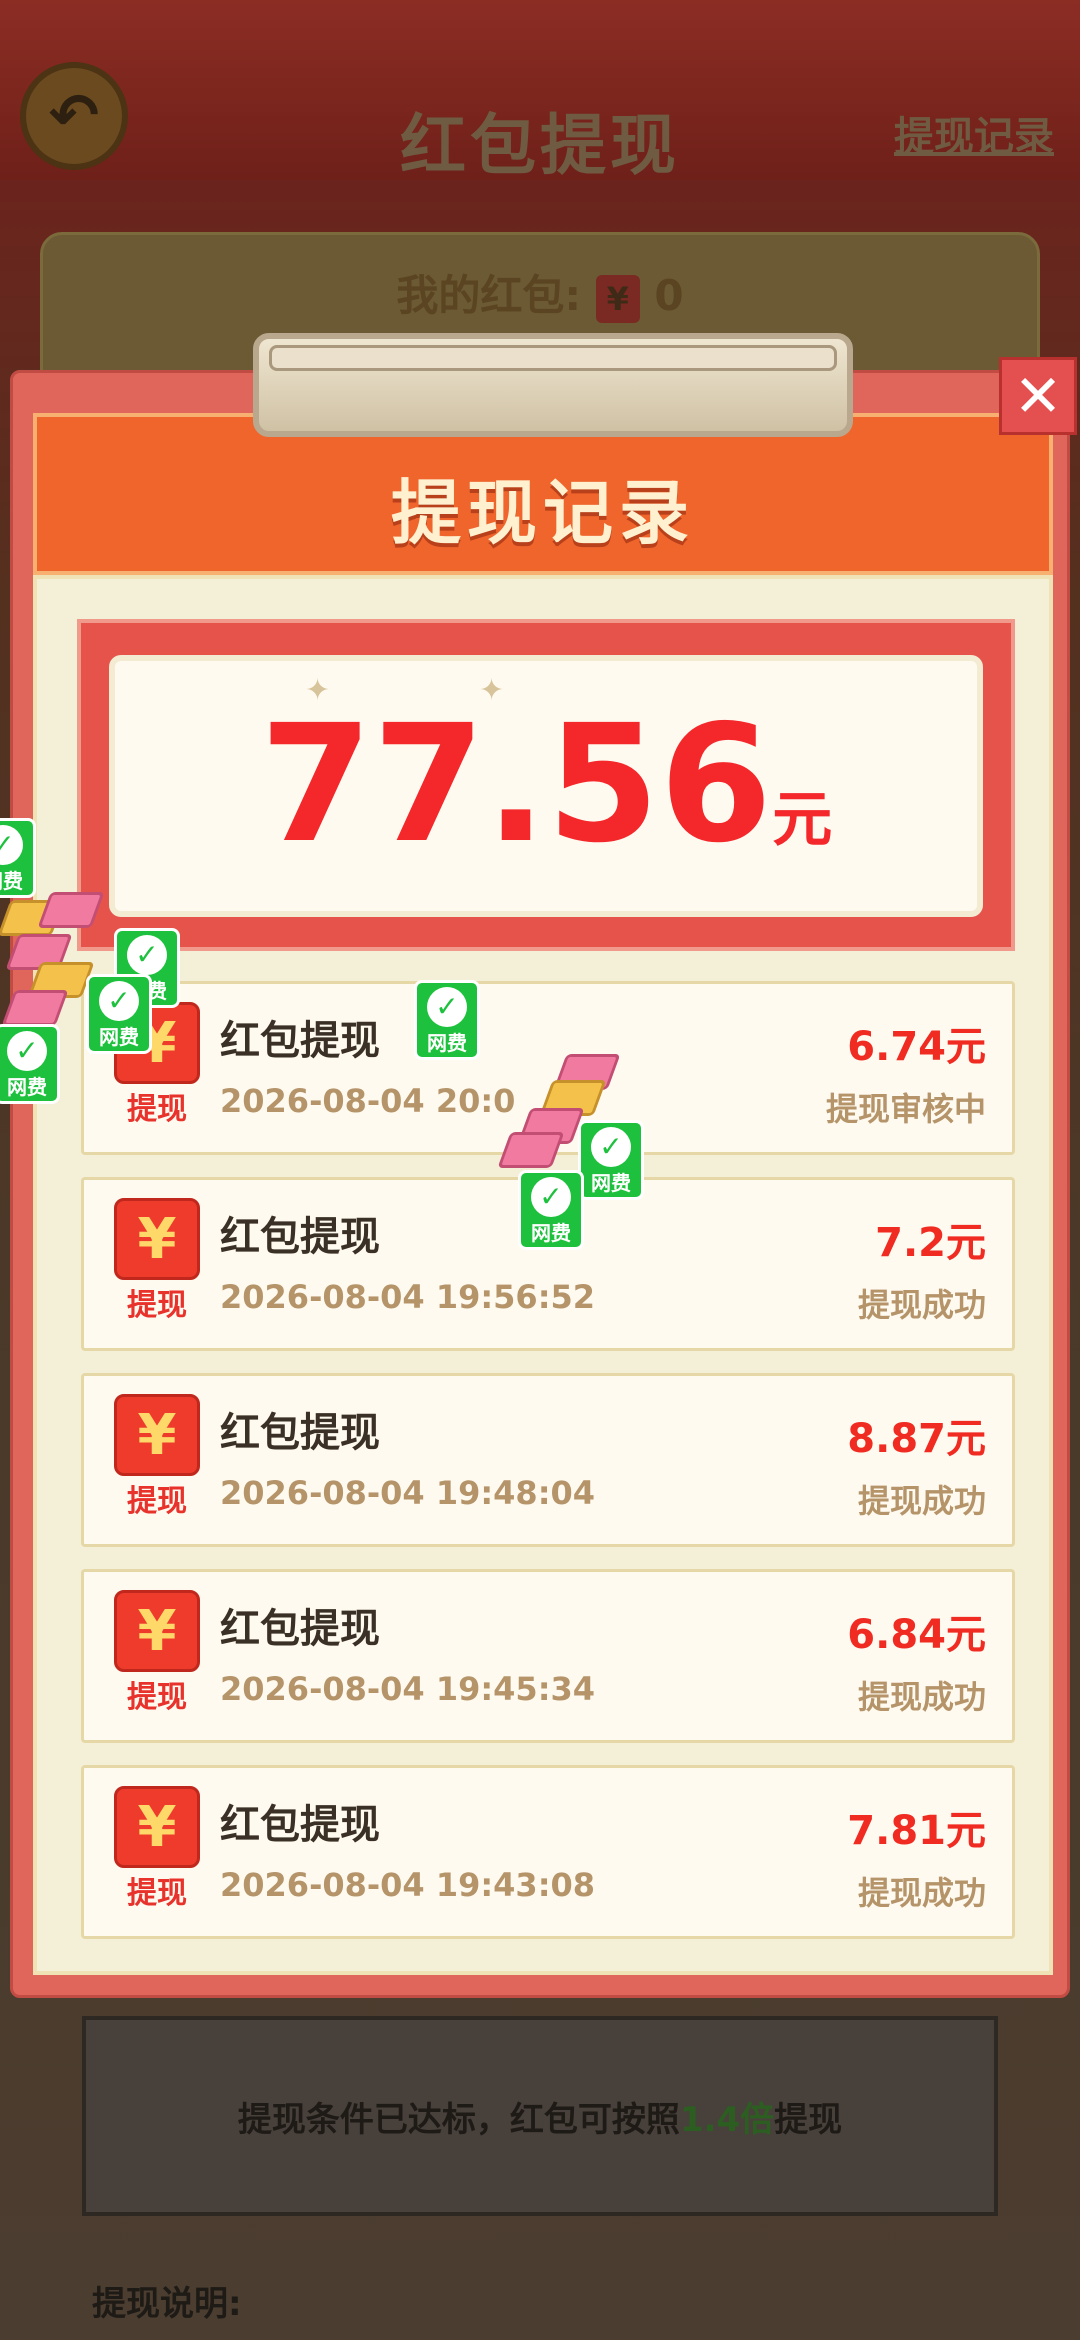  Describe the element at coordinates (553, 385) in the screenshot. I see `clipboard-clip-icon` at that location.